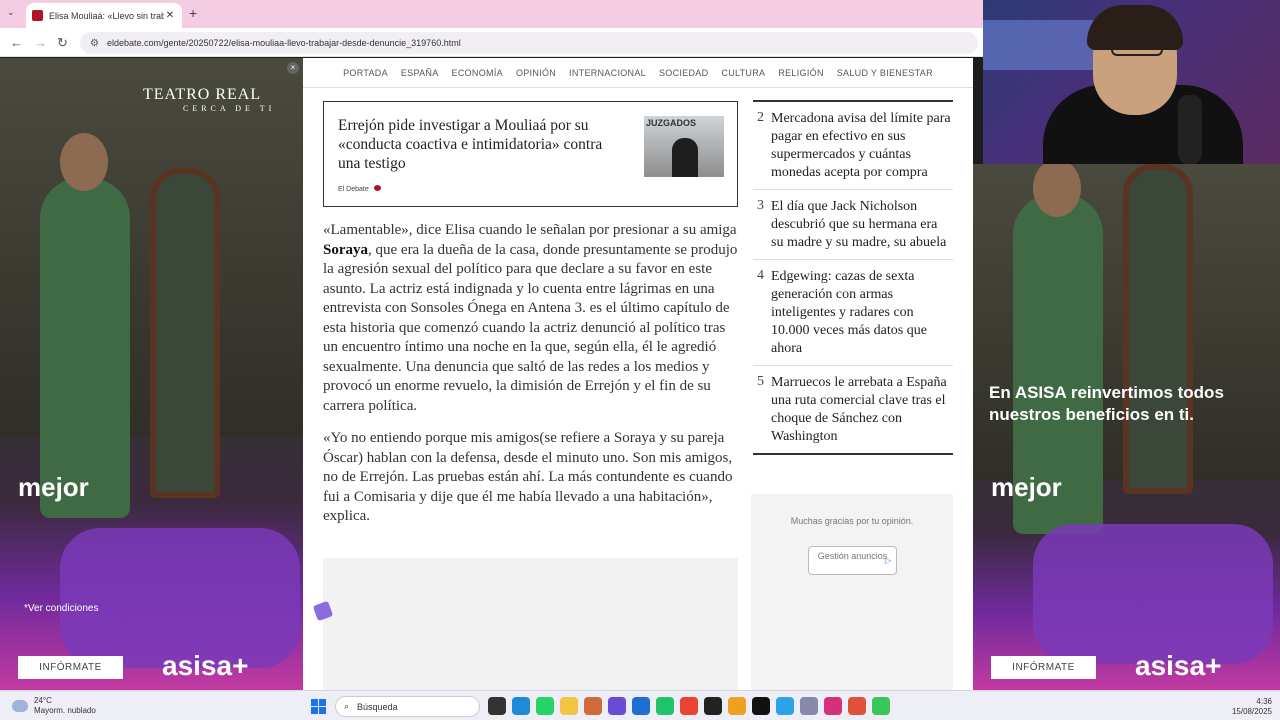  I want to click on chrome-profile-icon, so click(857, 706).